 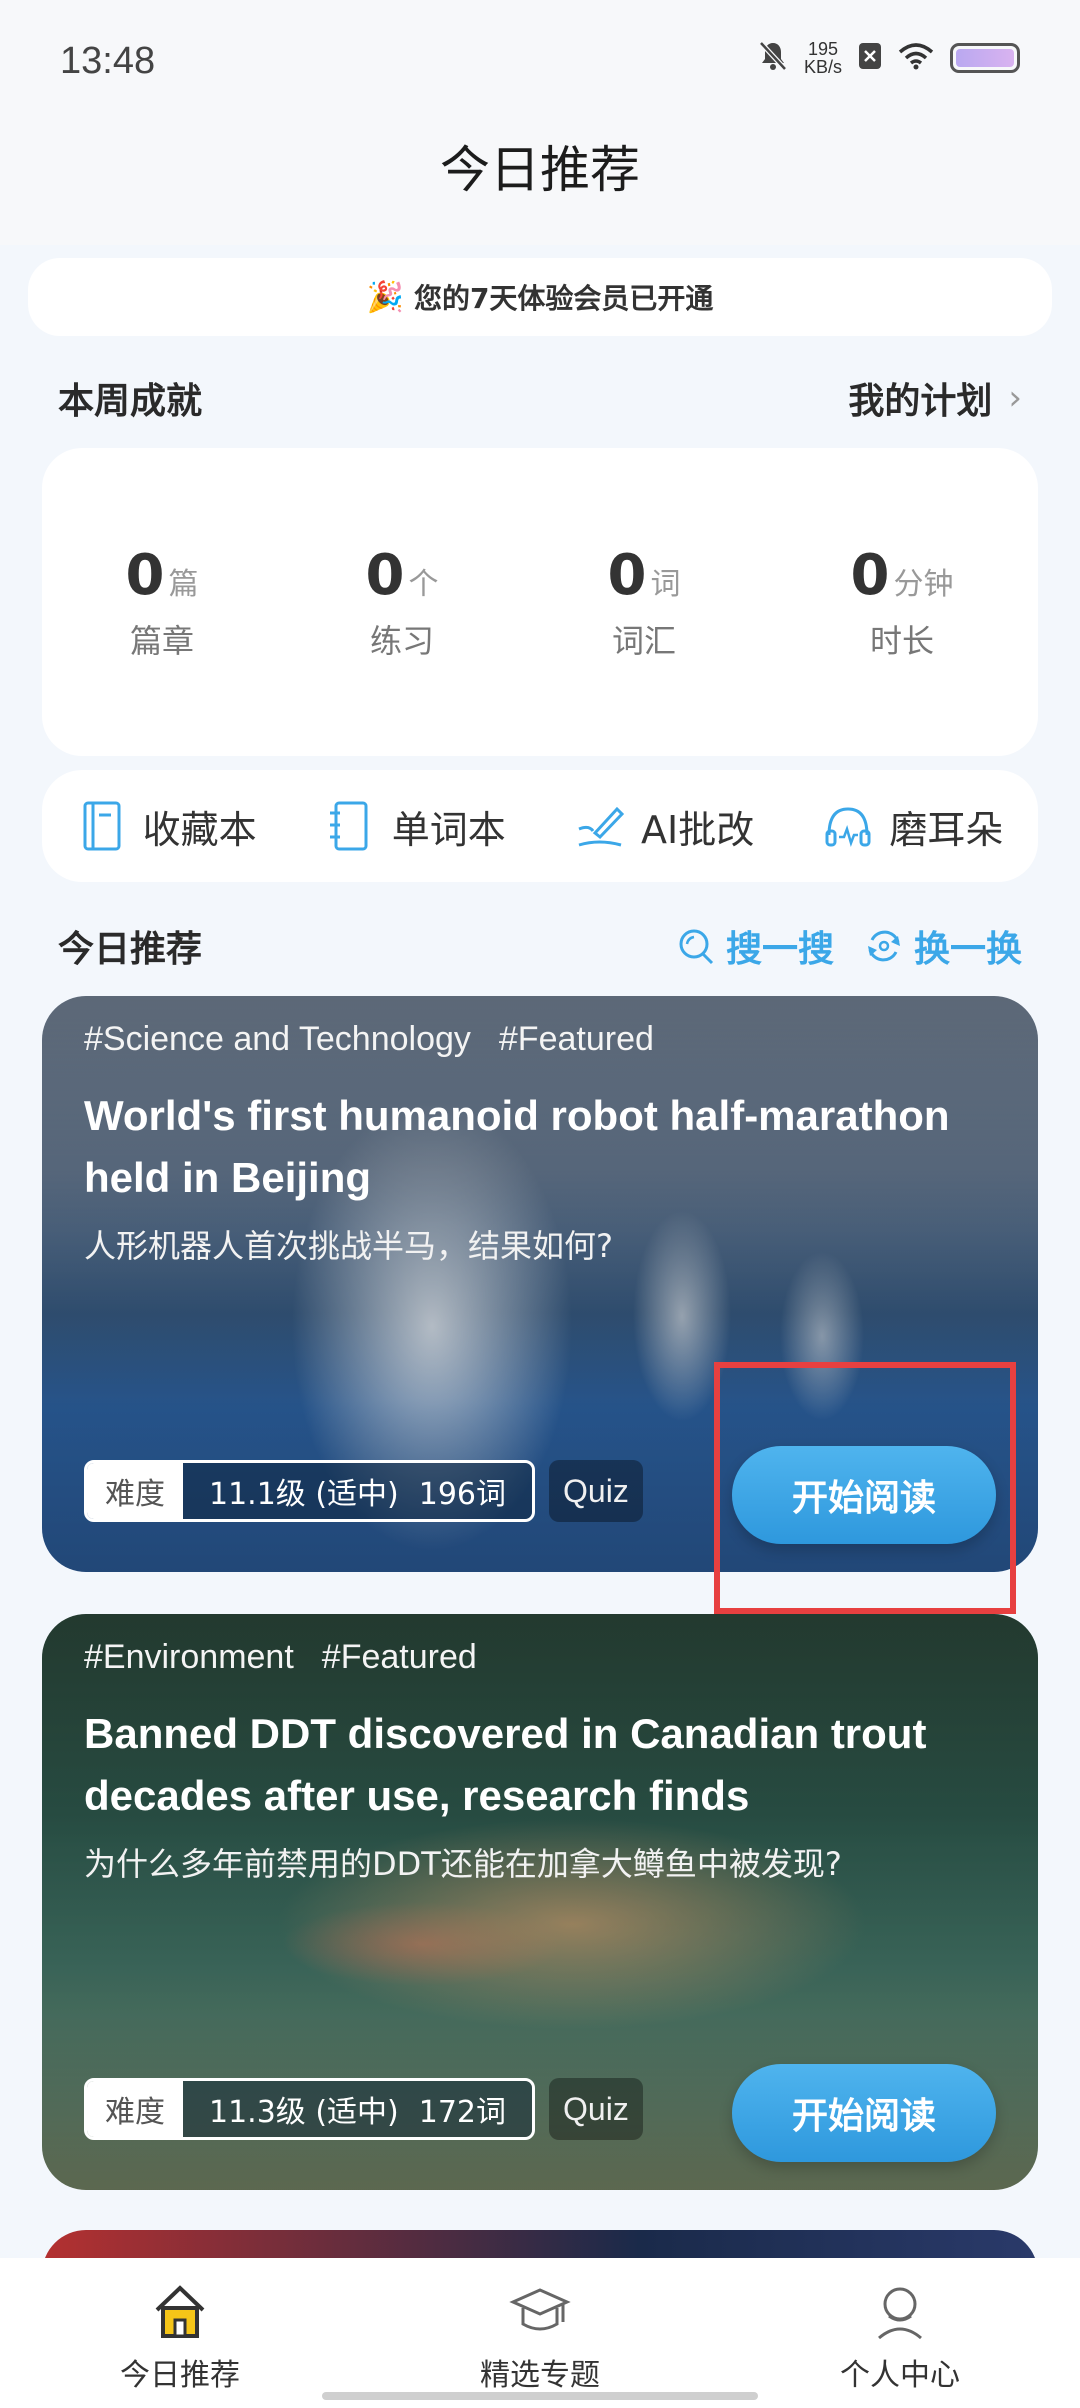 What do you see at coordinates (540, 2309) in the screenshot?
I see `graduation-cap-icon` at bounding box center [540, 2309].